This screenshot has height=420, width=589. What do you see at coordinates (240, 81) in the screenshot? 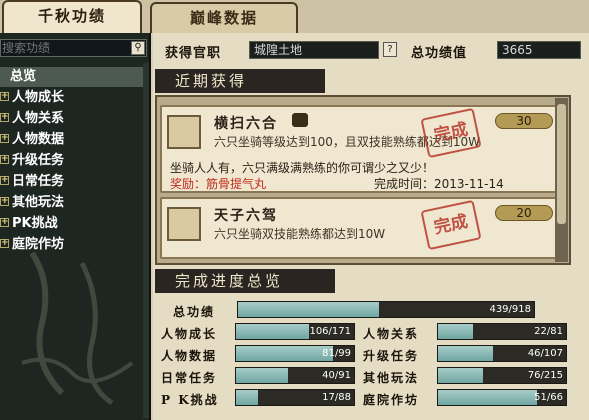
I see `recent-title: 近期获得` at bounding box center [240, 81].